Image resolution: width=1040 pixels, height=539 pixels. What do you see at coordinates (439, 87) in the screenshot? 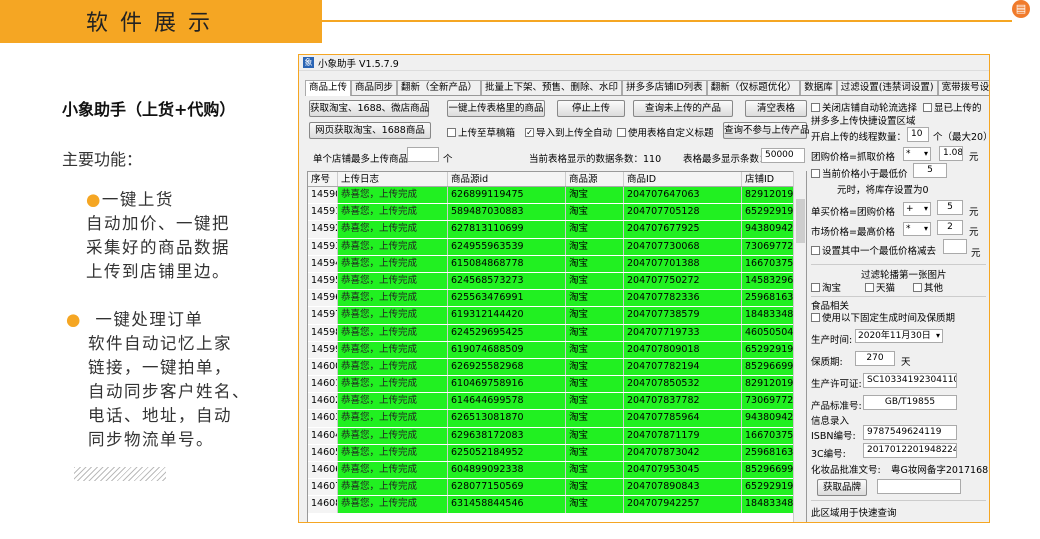
I see `tab-2: 翻新（全新产品）` at bounding box center [439, 87].